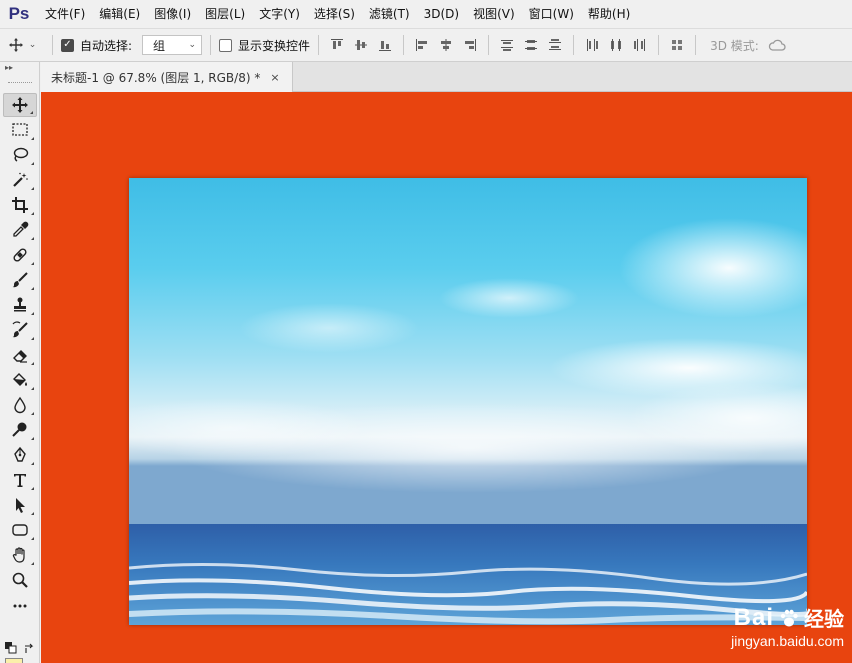  I want to click on eyedropper-icon, so click(21, 229).